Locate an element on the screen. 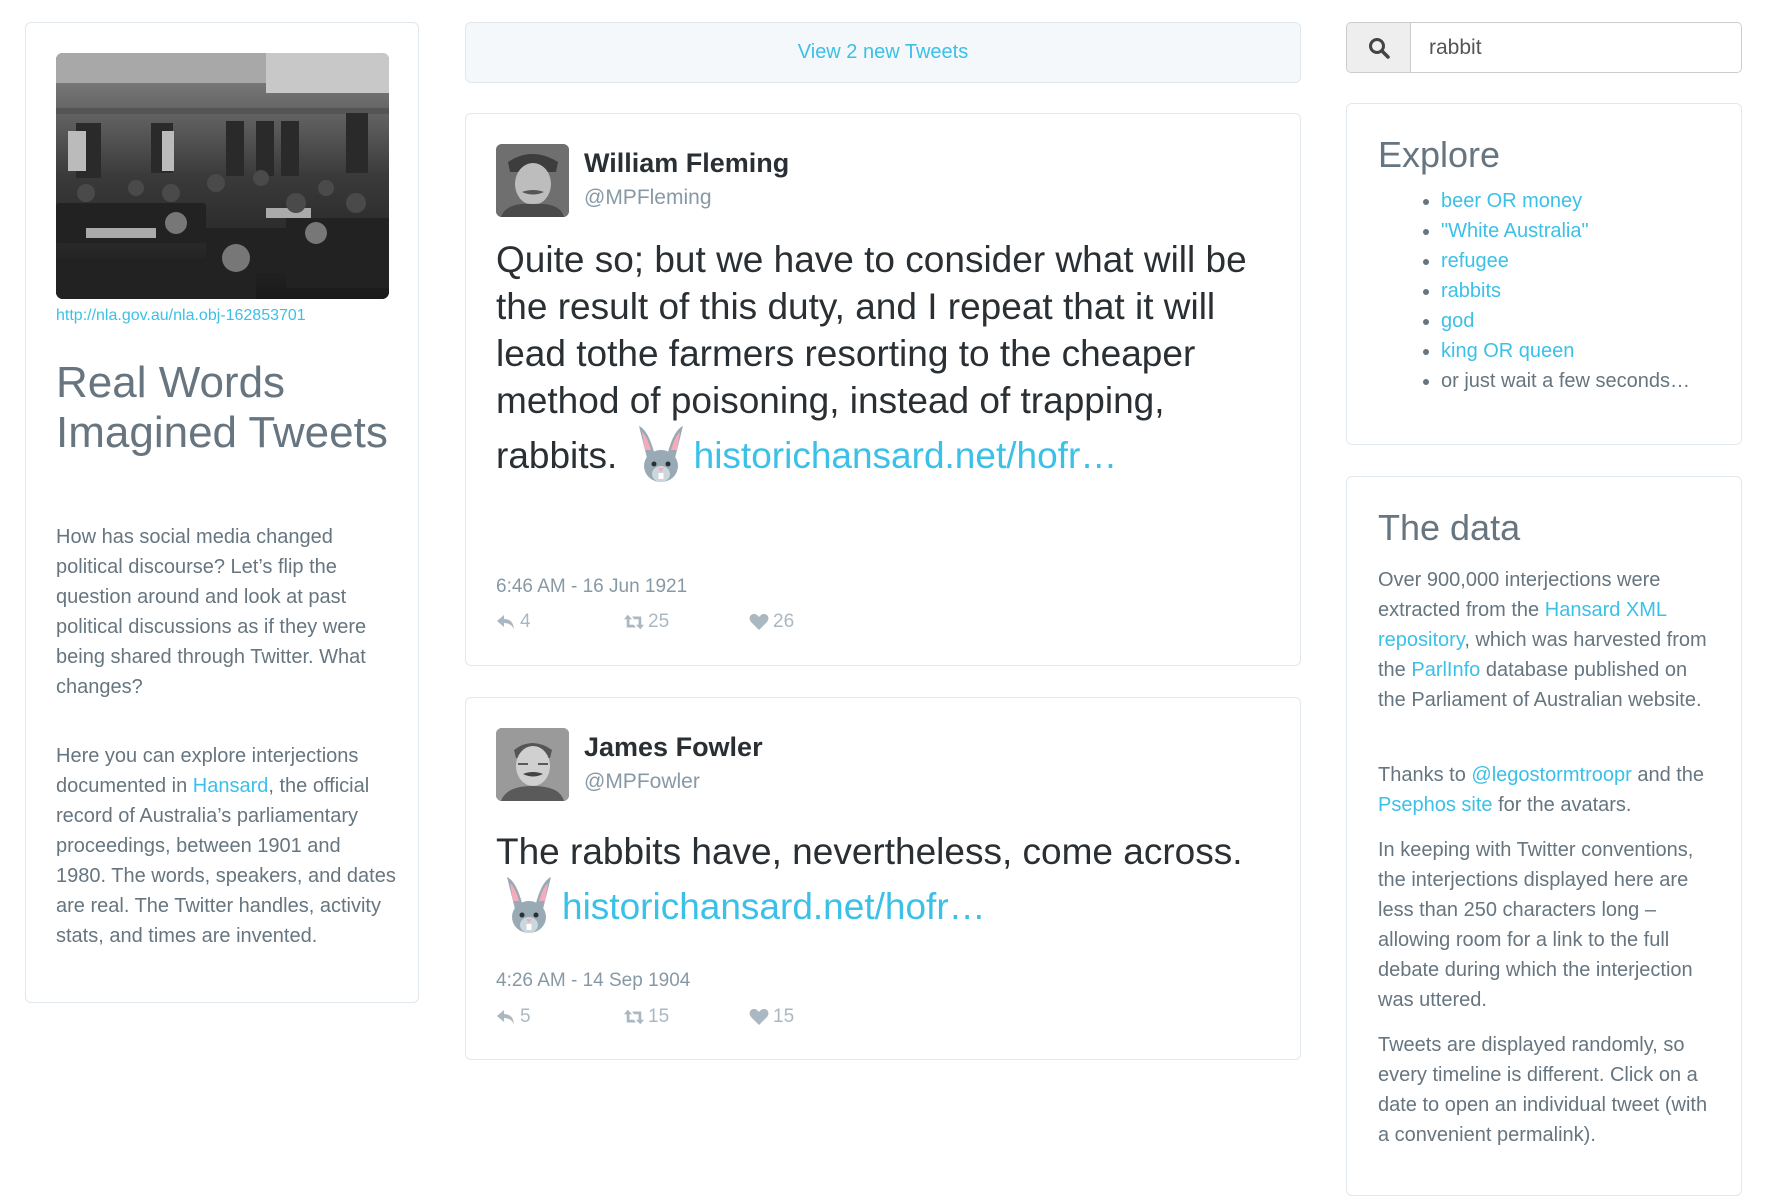 The height and width of the screenshot is (1196, 1765). data-text: Thanks to is located at coordinates (1425, 775).